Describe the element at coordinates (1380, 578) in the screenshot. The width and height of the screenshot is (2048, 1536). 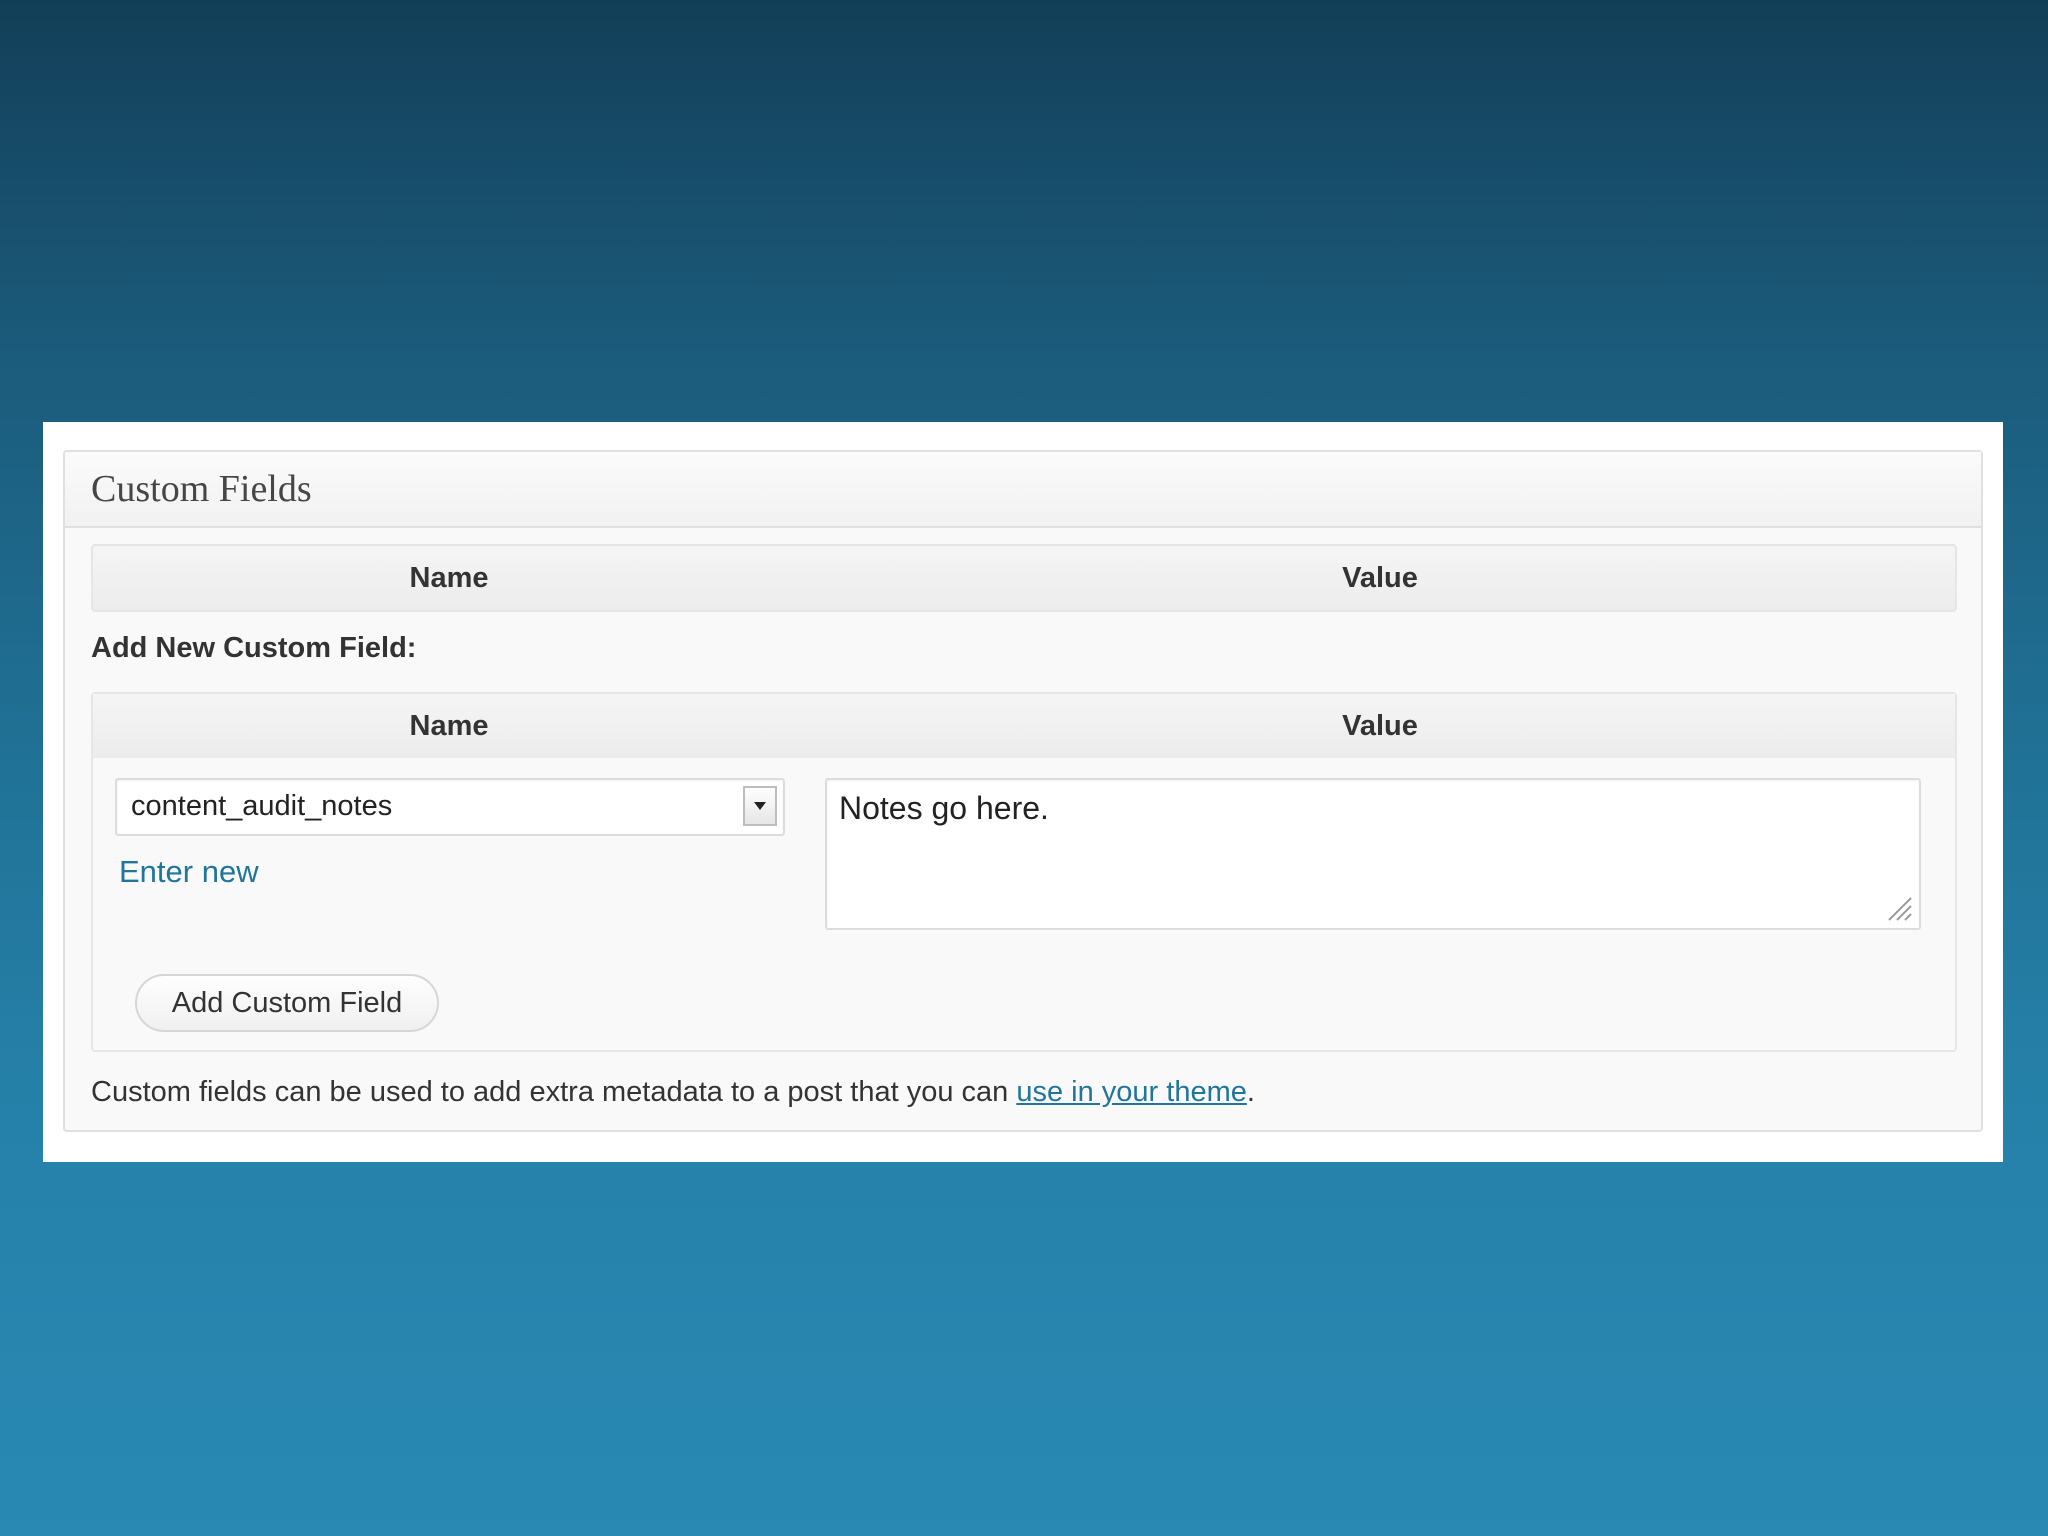
I see `existing-value-column-header: Value` at that location.